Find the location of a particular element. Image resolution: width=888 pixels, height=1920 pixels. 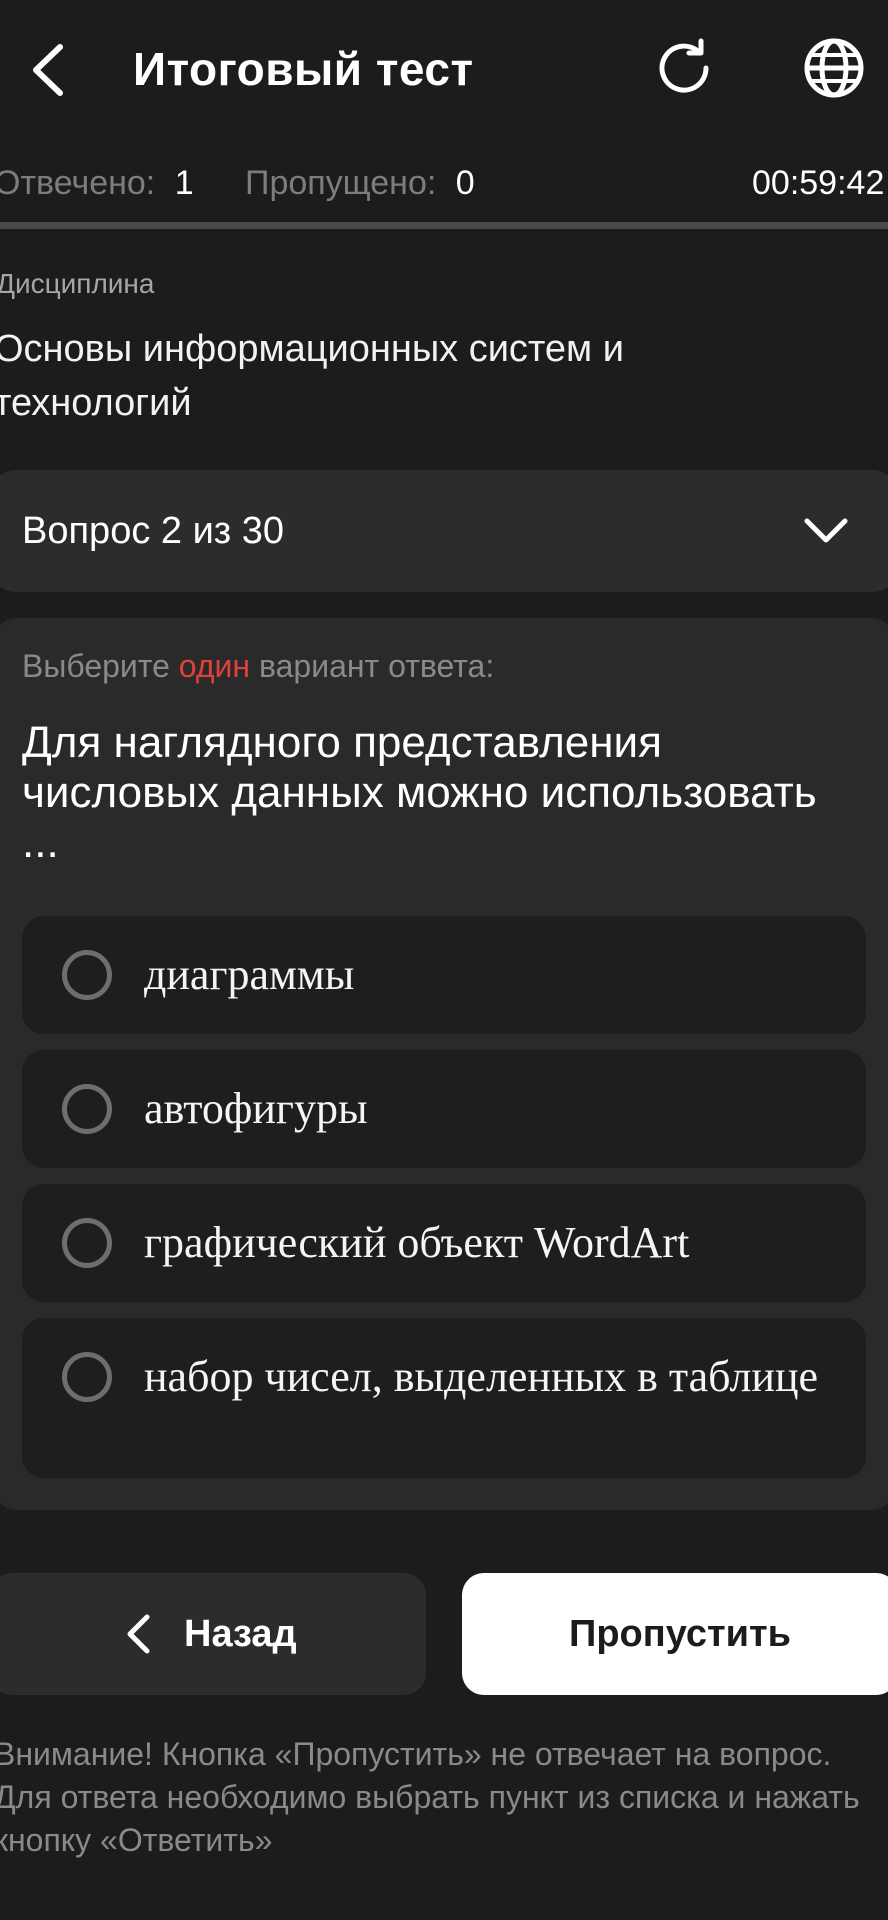

chevron-left-icon is located at coordinates (138, 1634).